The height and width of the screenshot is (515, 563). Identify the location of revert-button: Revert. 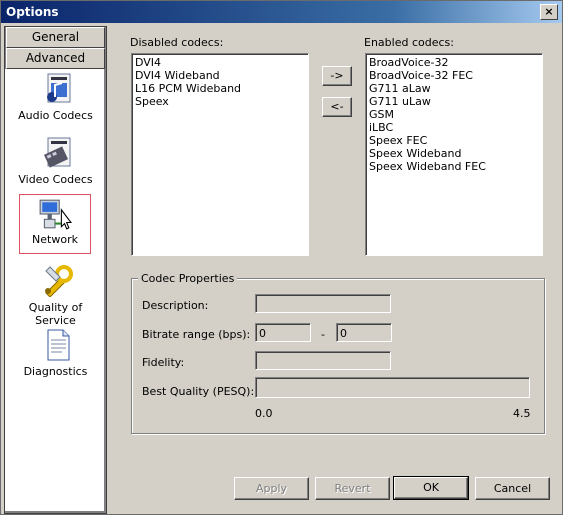
(352, 488).